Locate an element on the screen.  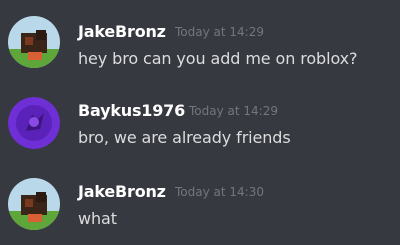
username: Baykus1976 is located at coordinates (131, 110).